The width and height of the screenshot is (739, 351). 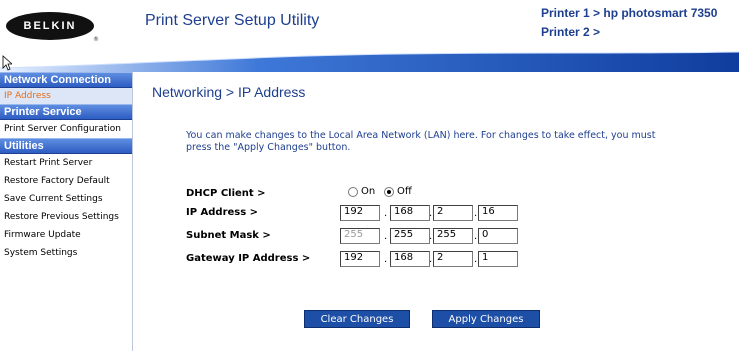 I want to click on sidebar-heading-printer-service: Printer Service, so click(x=66, y=112).